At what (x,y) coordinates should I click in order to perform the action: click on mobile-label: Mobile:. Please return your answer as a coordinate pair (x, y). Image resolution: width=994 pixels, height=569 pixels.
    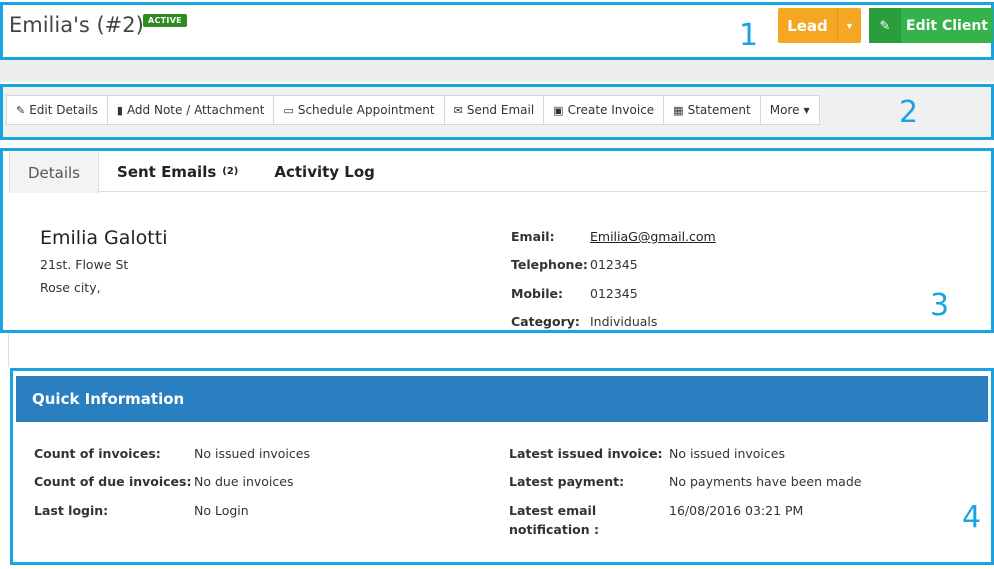
    Looking at the image, I should click on (537, 293).